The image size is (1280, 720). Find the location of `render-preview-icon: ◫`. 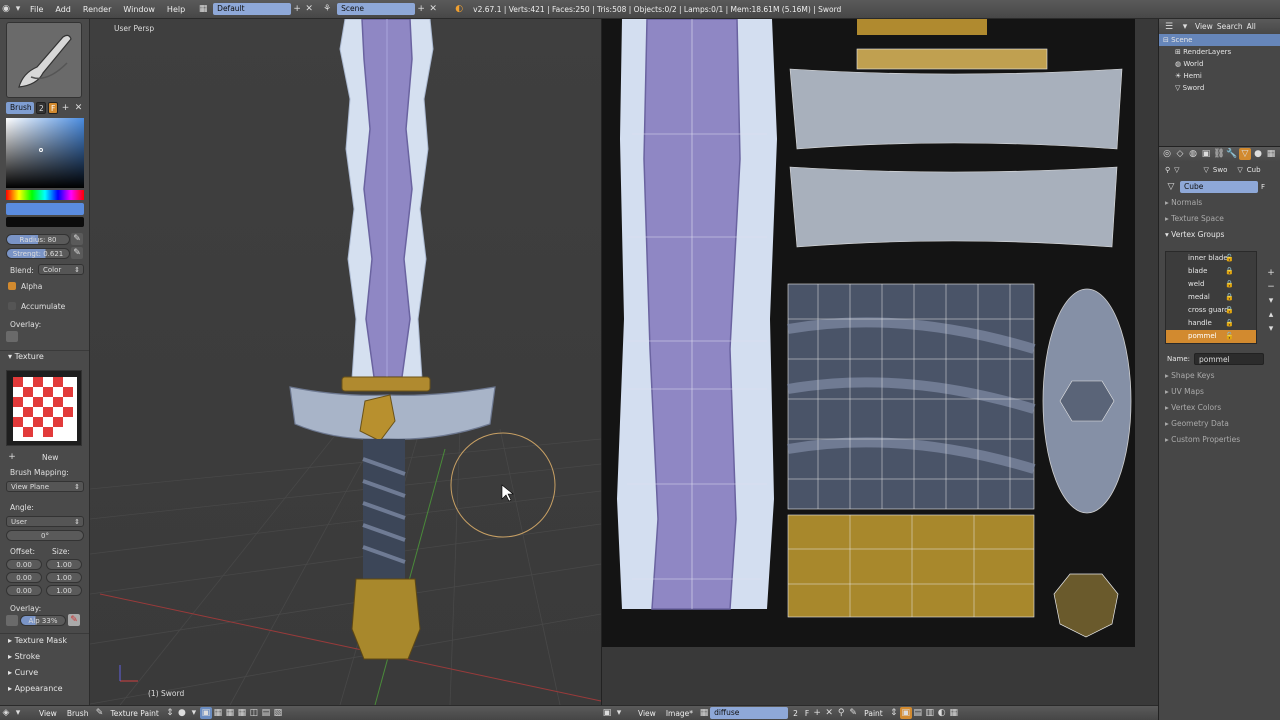

render-preview-icon: ◫ is located at coordinates (254, 713).